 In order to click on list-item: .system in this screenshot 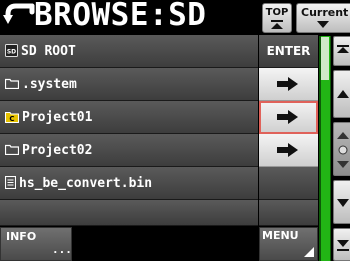, I will do `click(159, 84)`.